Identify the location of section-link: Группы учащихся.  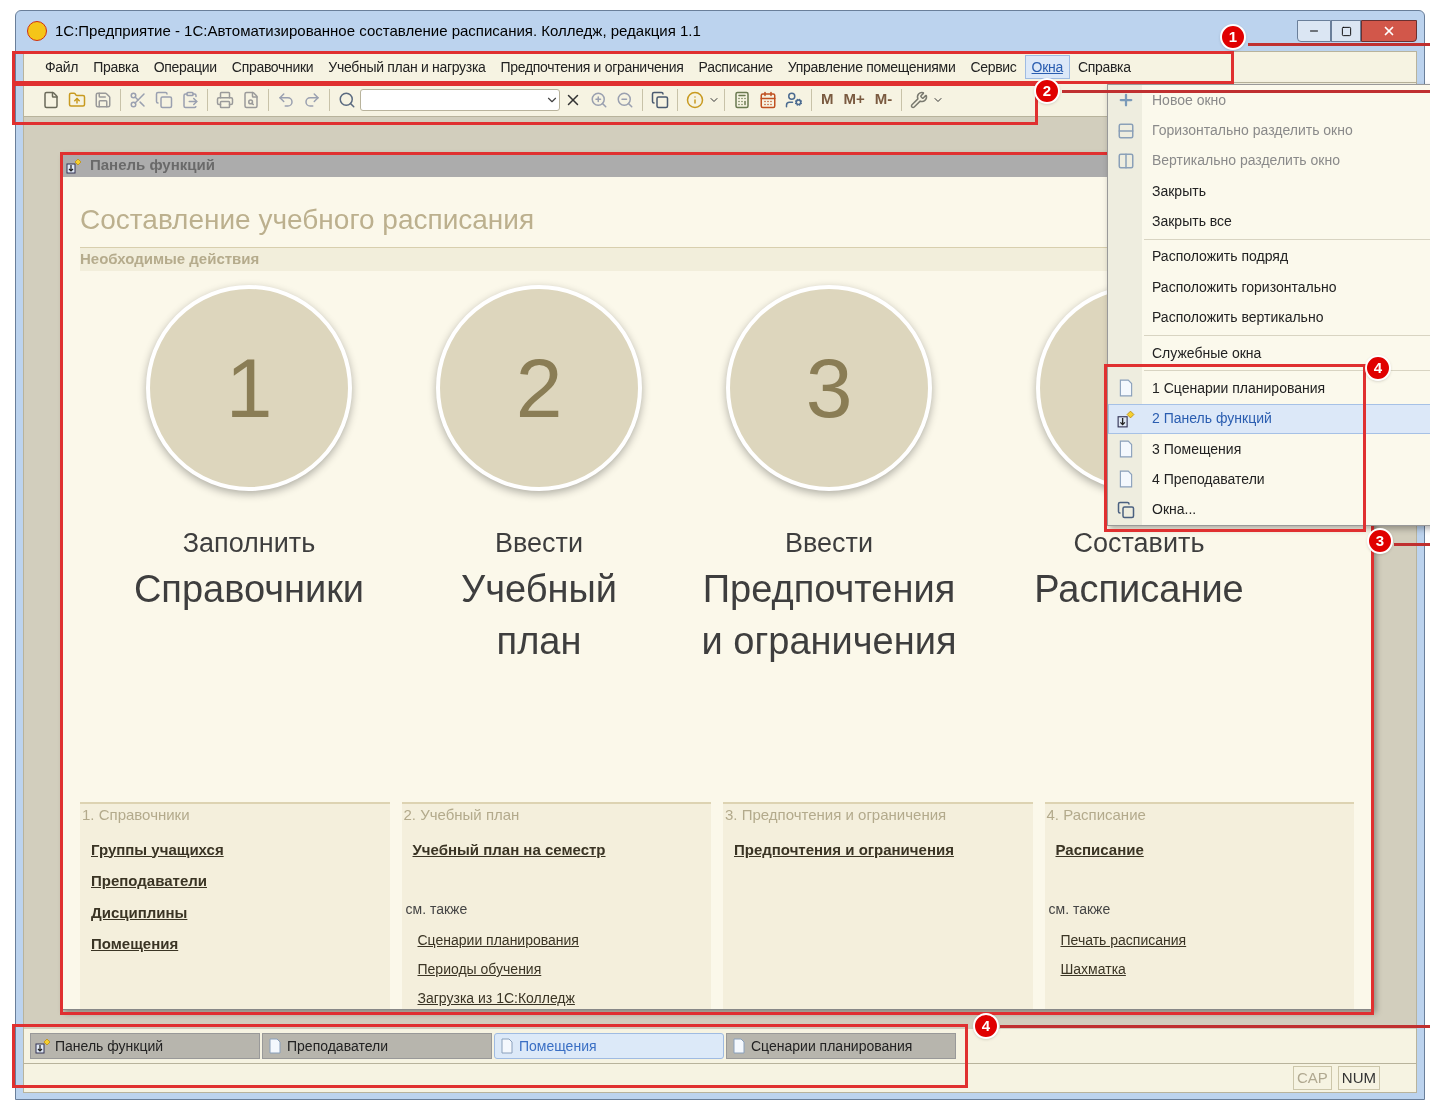
(157, 849).